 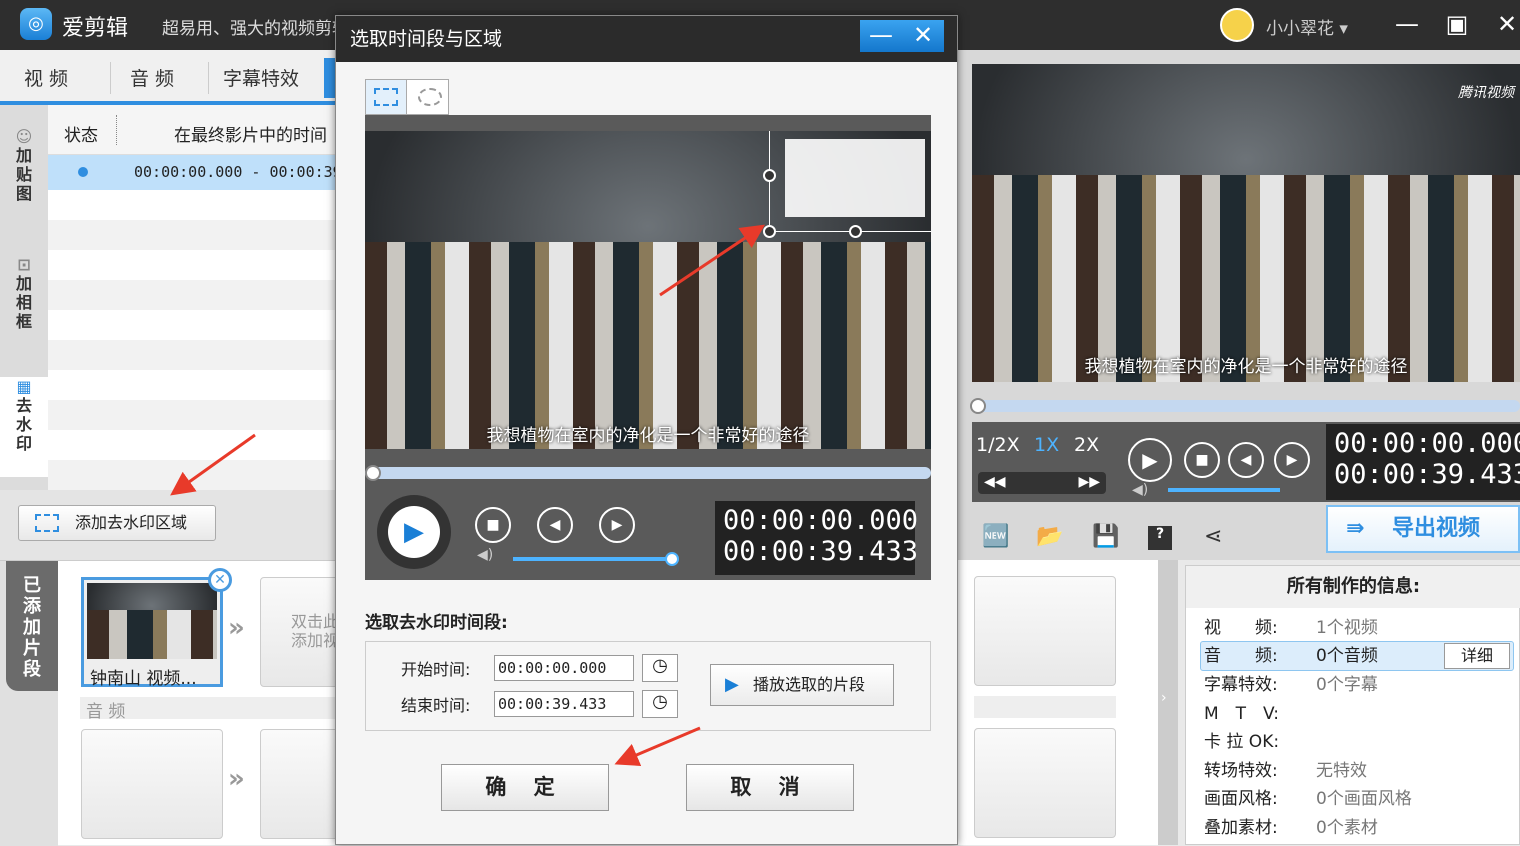 I want to click on info-row: M T V:, so click(x=1359, y=714).